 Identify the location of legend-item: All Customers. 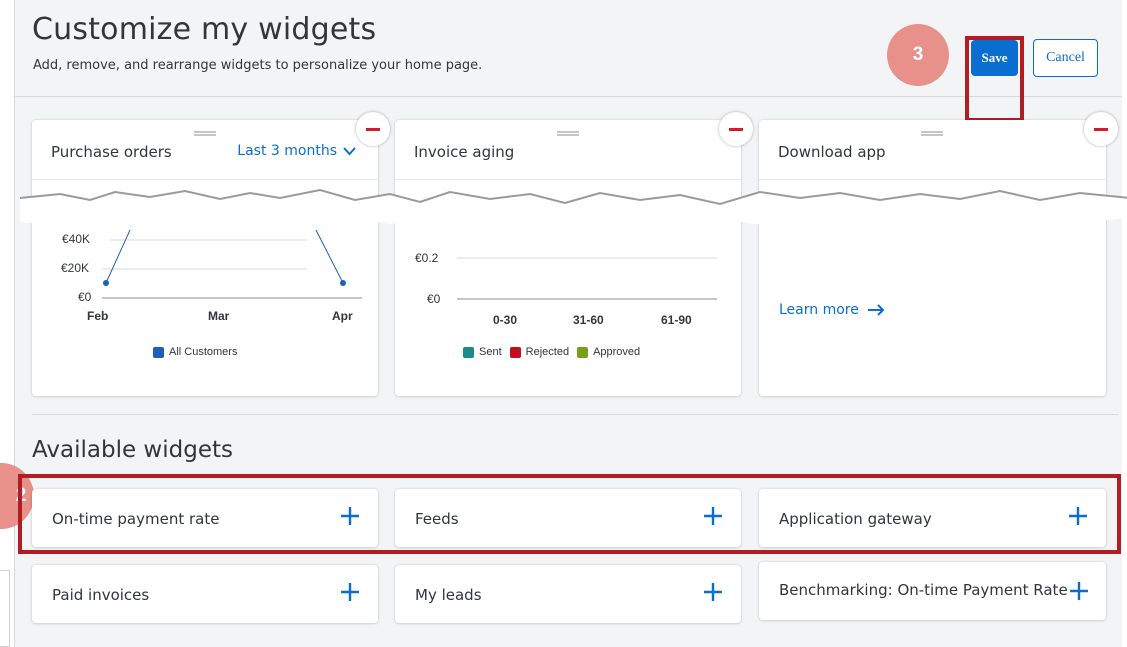
(195, 352).